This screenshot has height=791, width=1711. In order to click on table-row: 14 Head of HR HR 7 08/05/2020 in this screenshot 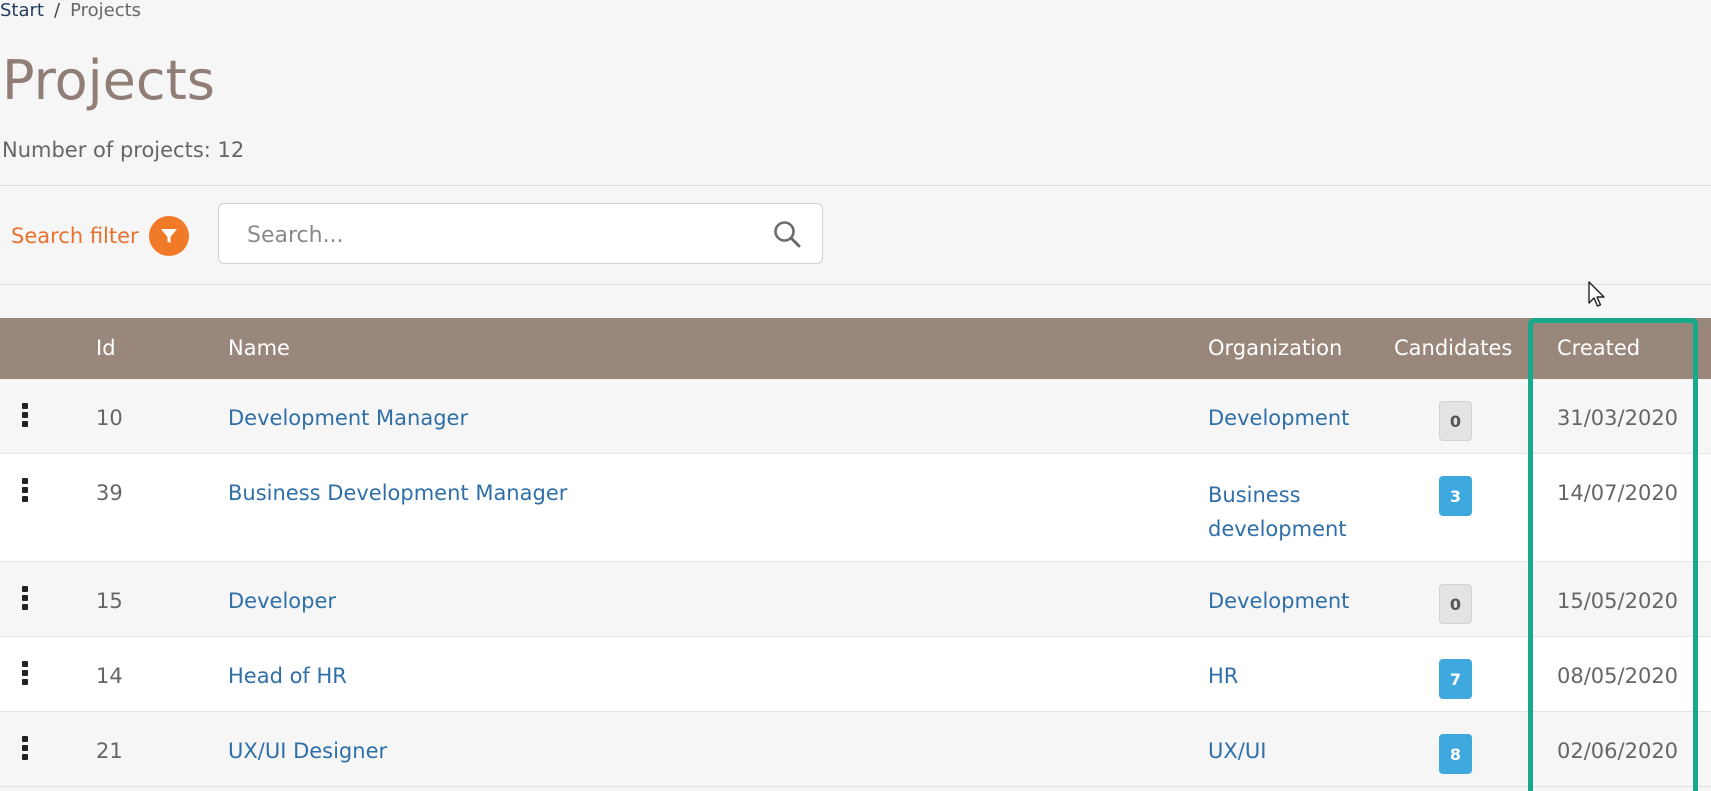, I will do `click(855, 674)`.